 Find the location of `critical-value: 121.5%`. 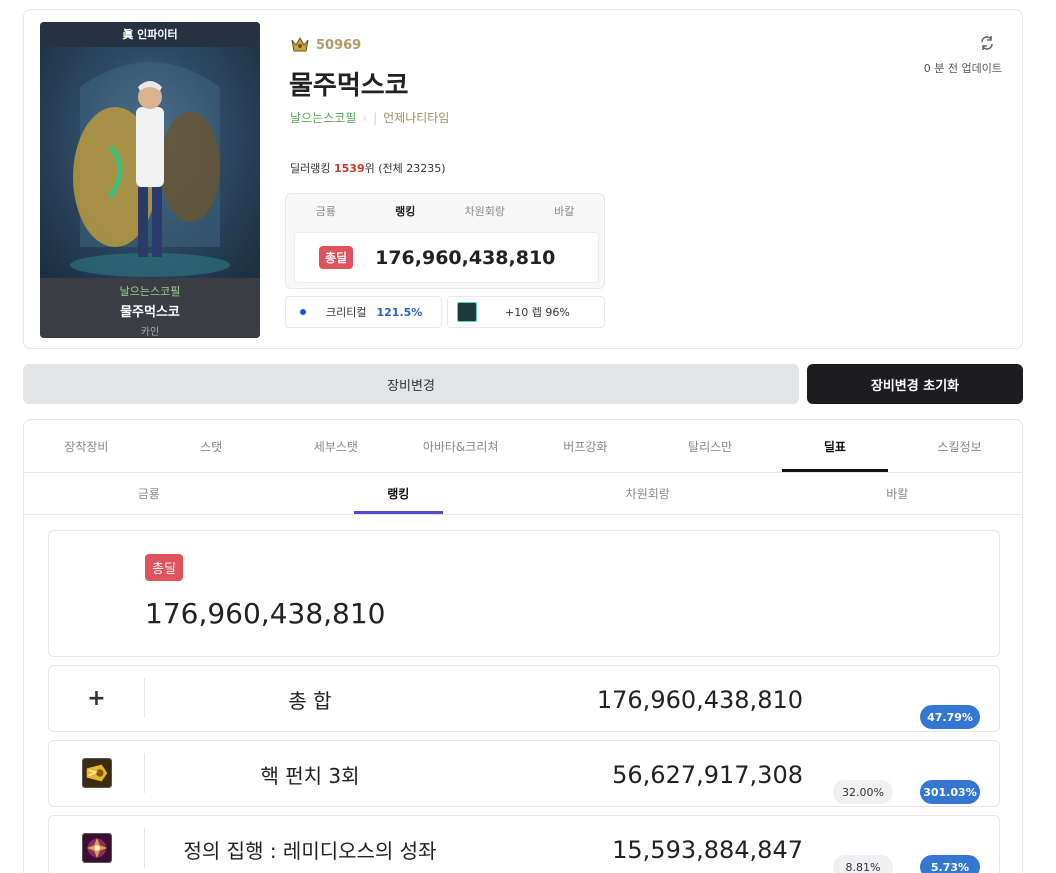

critical-value: 121.5% is located at coordinates (399, 312).